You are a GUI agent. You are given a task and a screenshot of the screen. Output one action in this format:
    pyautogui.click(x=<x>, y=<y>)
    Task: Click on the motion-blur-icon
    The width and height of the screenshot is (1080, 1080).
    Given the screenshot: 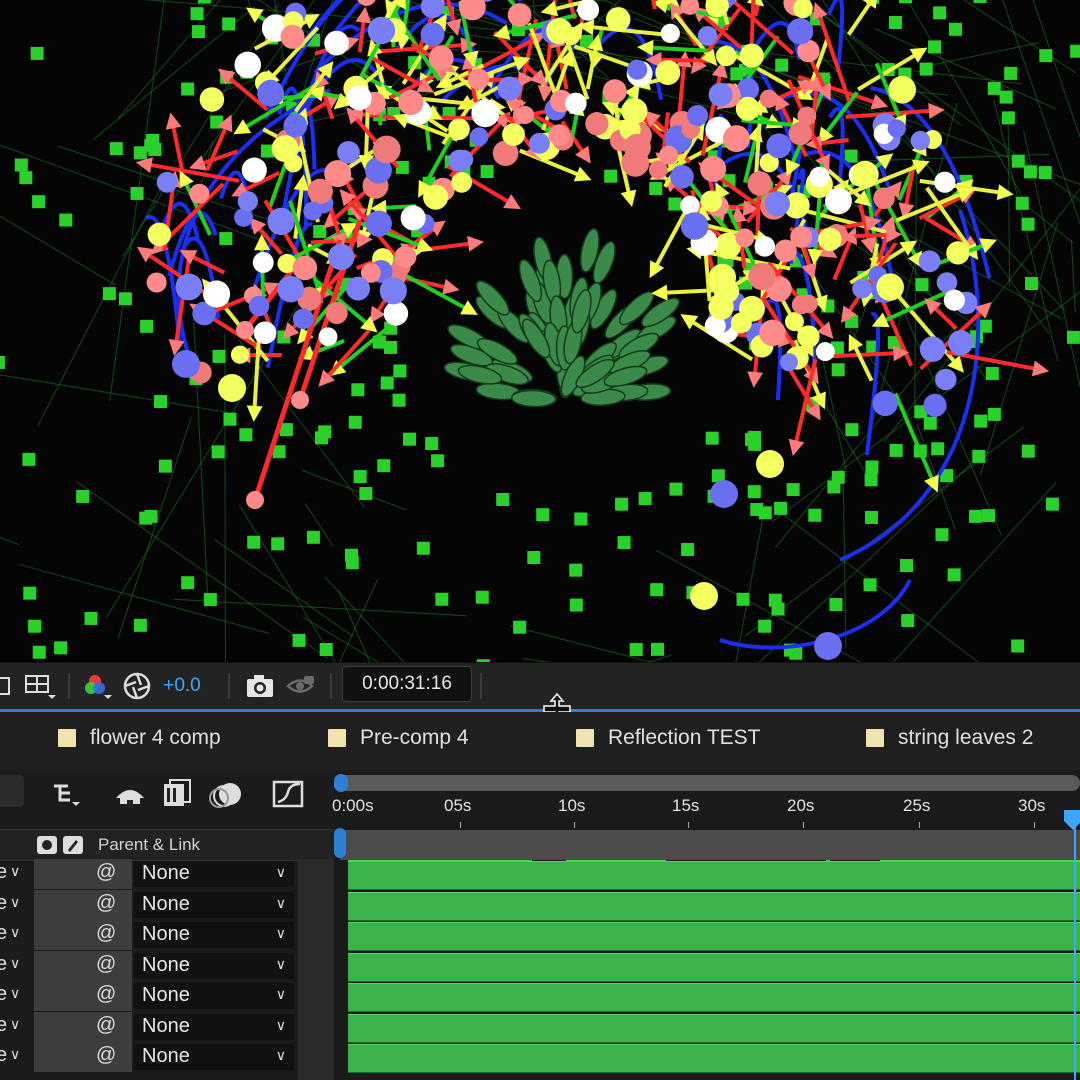 What is the action you would take?
    pyautogui.click(x=226, y=794)
    